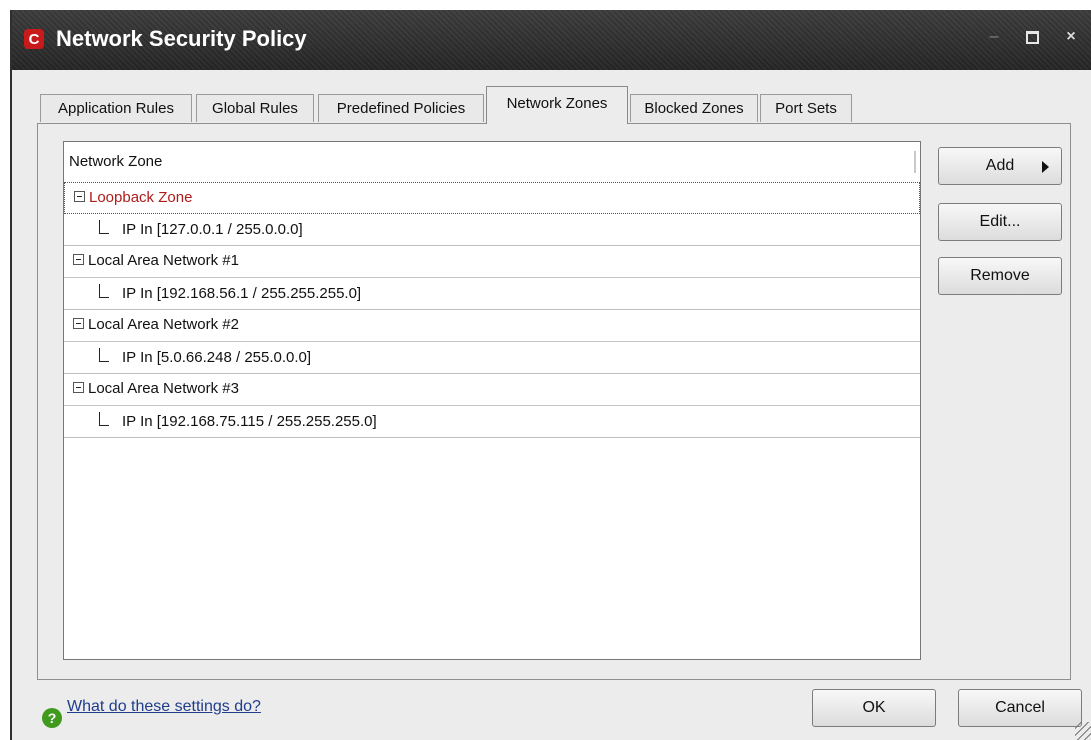 The height and width of the screenshot is (740, 1091). Describe the element at coordinates (163, 260) in the screenshot. I see `zone-name: Local Area Network #1` at that location.